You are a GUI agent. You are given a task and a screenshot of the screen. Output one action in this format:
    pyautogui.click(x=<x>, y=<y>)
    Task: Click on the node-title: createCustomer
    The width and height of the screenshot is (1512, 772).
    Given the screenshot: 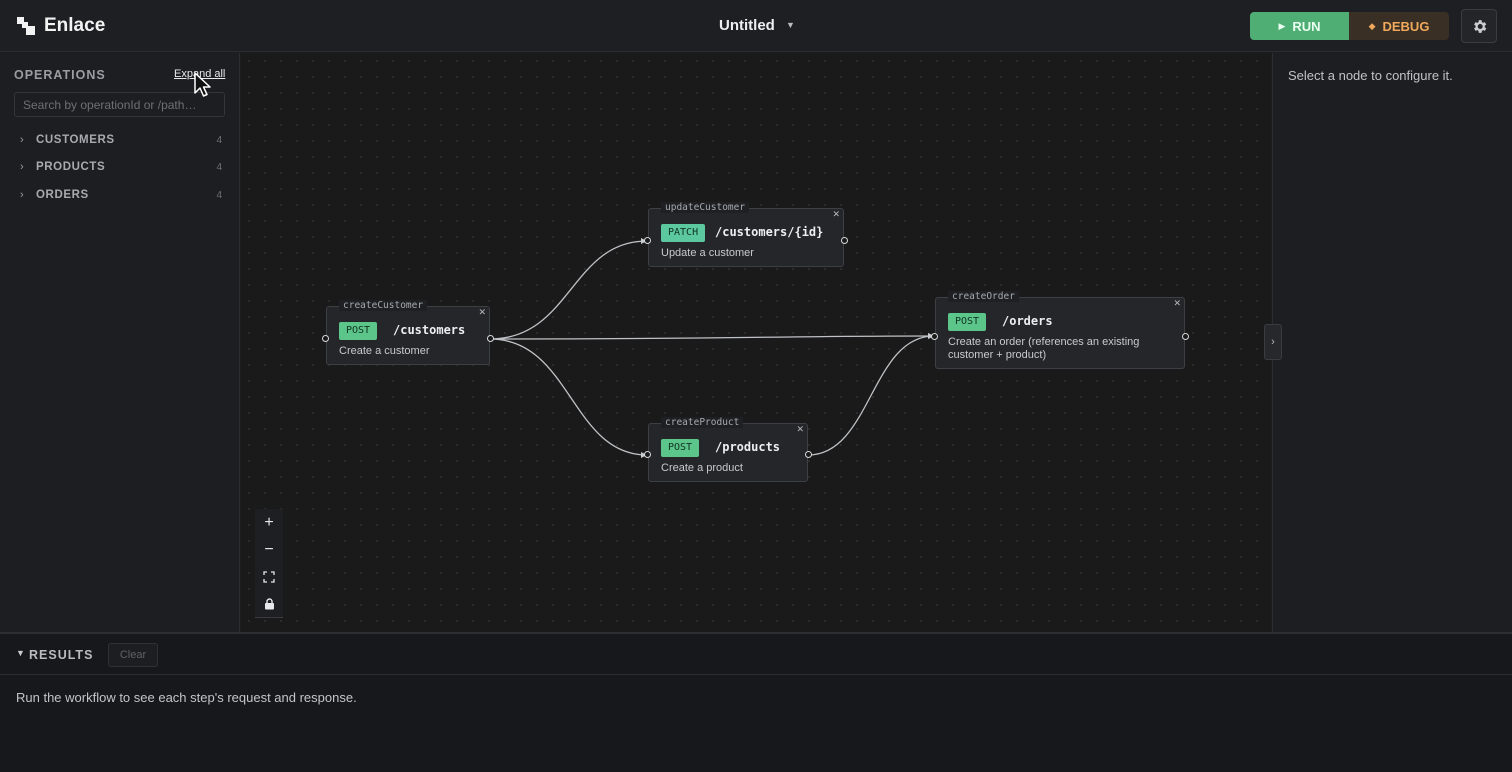 What is the action you would take?
    pyautogui.click(x=383, y=305)
    